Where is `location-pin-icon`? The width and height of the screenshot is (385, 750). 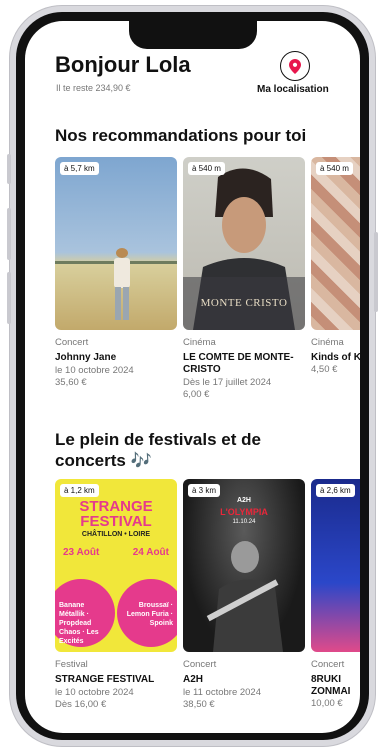
location-pin-icon is located at coordinates (295, 66).